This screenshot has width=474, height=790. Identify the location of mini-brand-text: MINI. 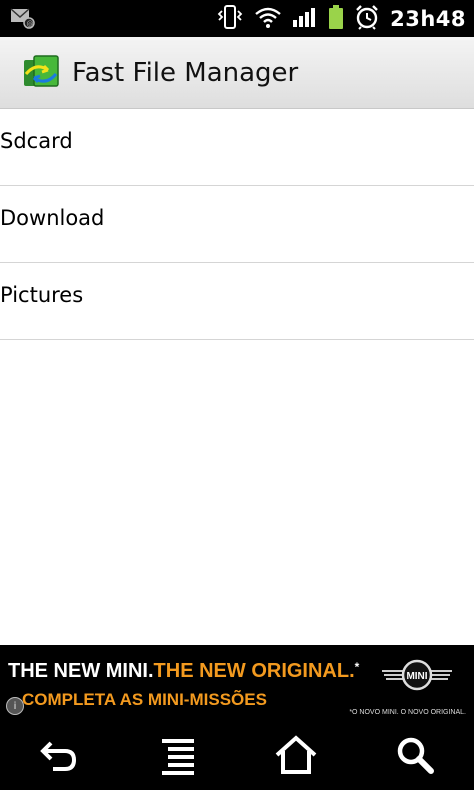
(416, 676).